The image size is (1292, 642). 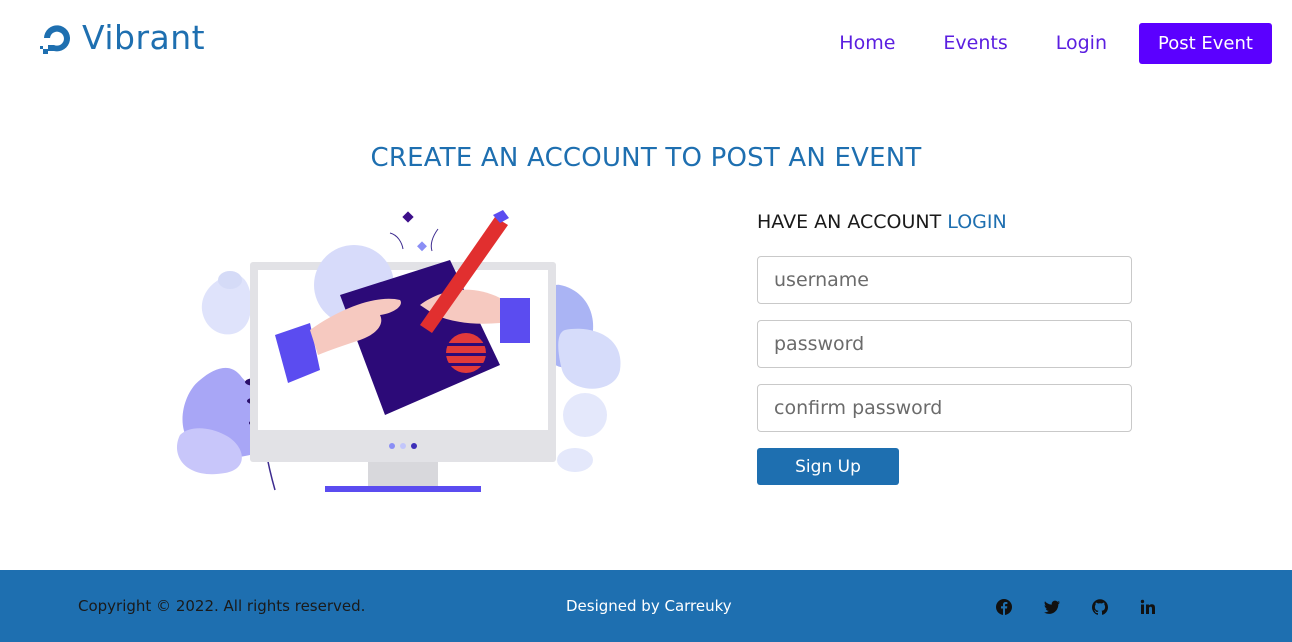 What do you see at coordinates (944, 408) in the screenshot?
I see `confirm-password-input` at bounding box center [944, 408].